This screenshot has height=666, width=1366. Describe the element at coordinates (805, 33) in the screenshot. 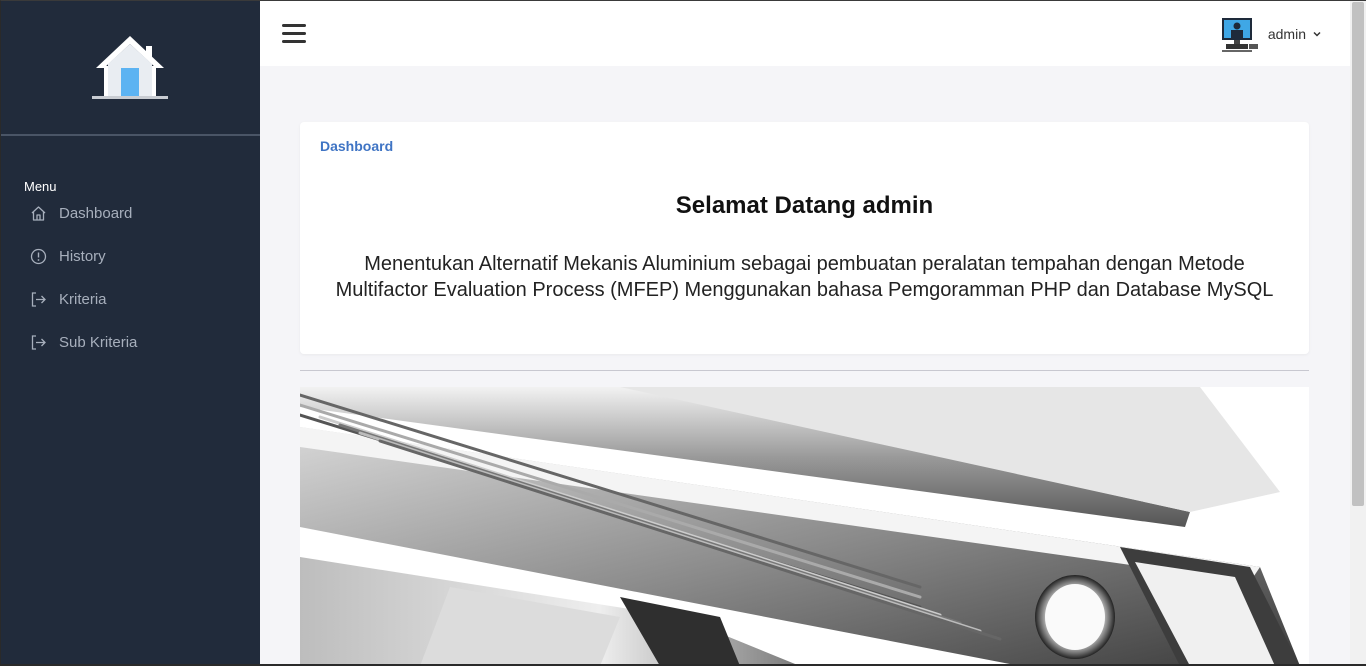

I see `topbar: admin` at that location.